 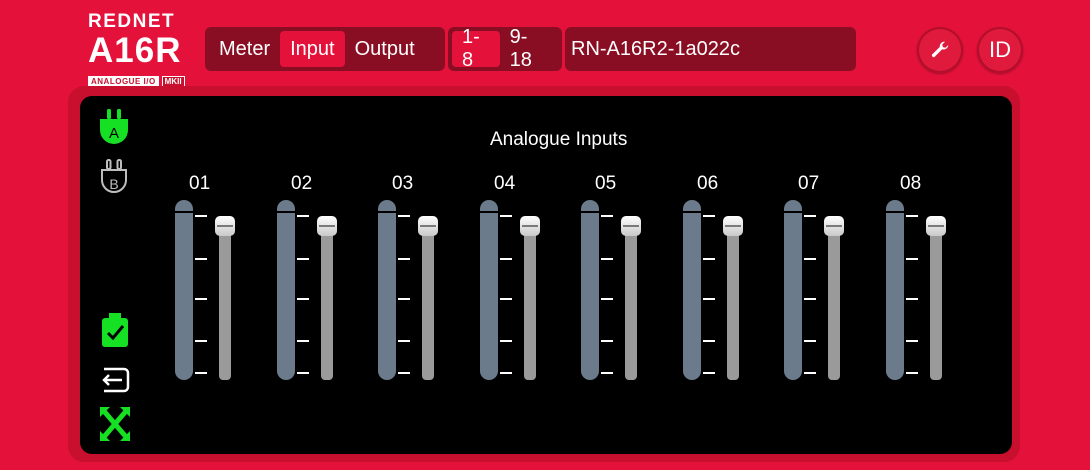 What do you see at coordinates (312, 49) in the screenshot?
I see `mode-input-button: Input` at bounding box center [312, 49].